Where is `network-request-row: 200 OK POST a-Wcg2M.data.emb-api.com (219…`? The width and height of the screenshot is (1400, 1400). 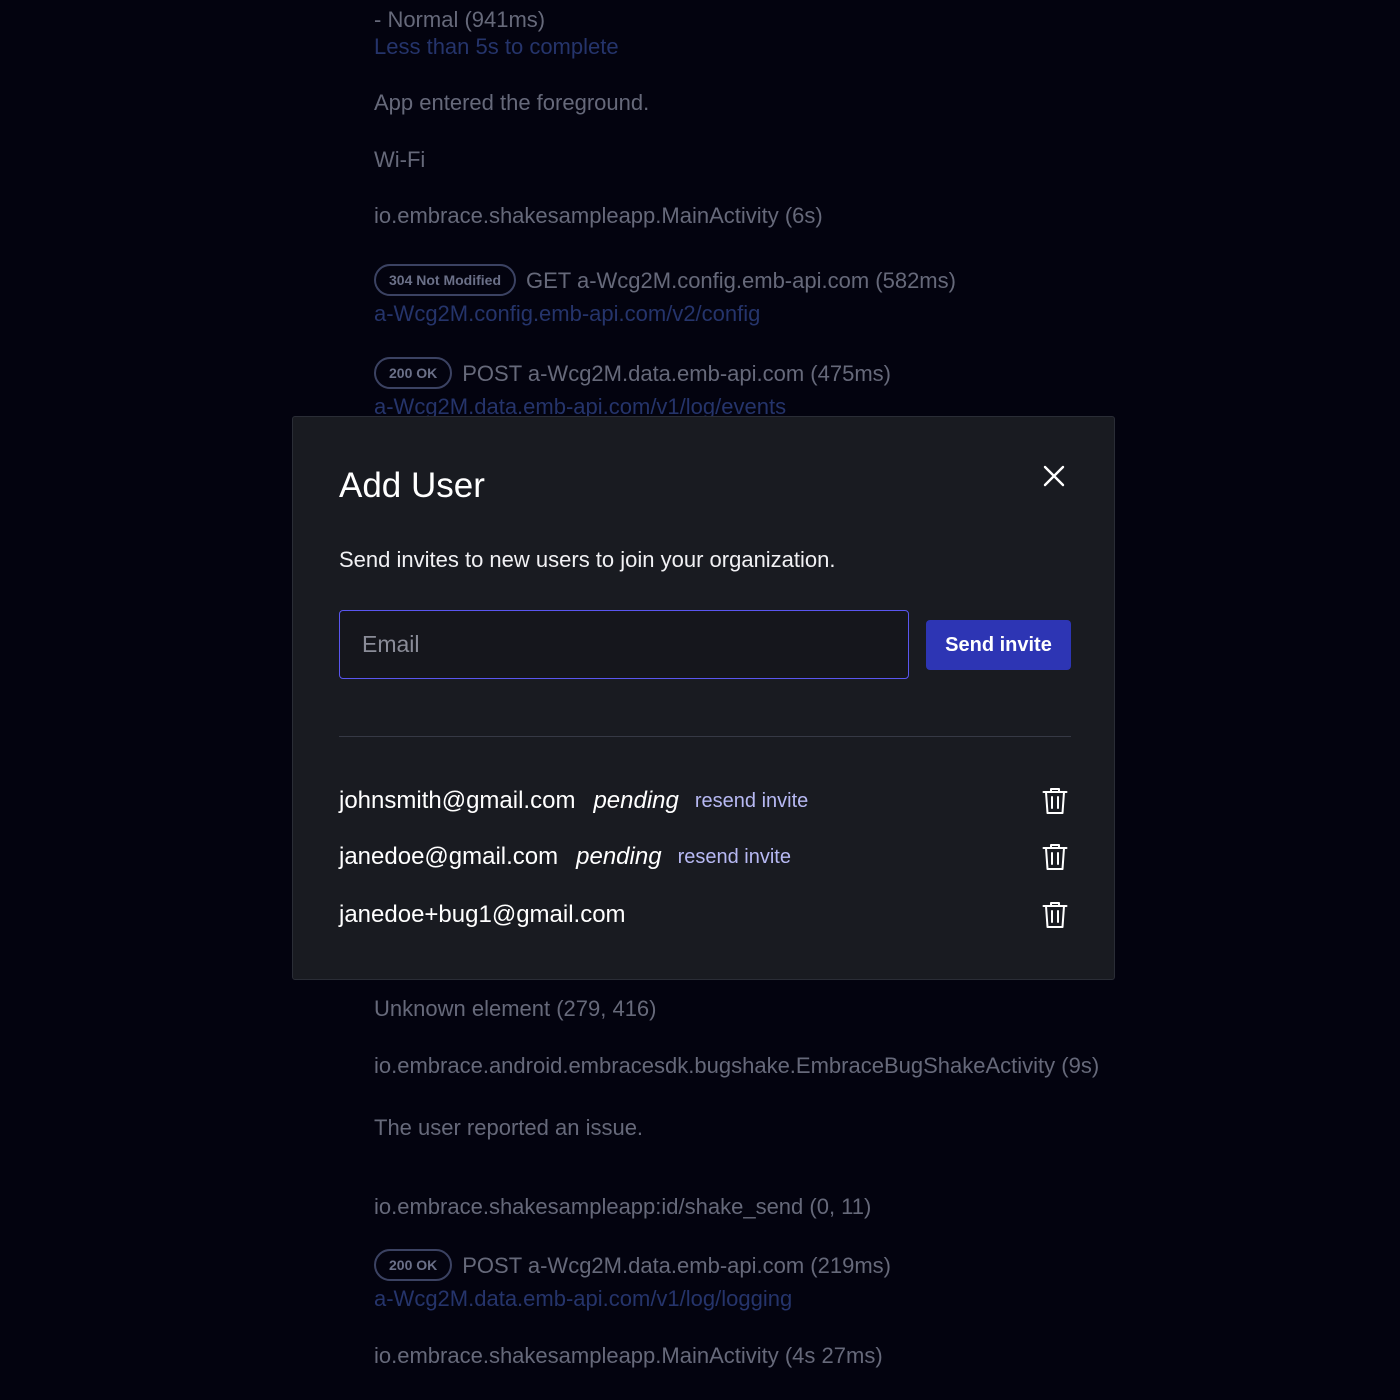 network-request-row: 200 OK POST a-Wcg2M.data.emb-api.com (219… is located at coordinates (632, 1265).